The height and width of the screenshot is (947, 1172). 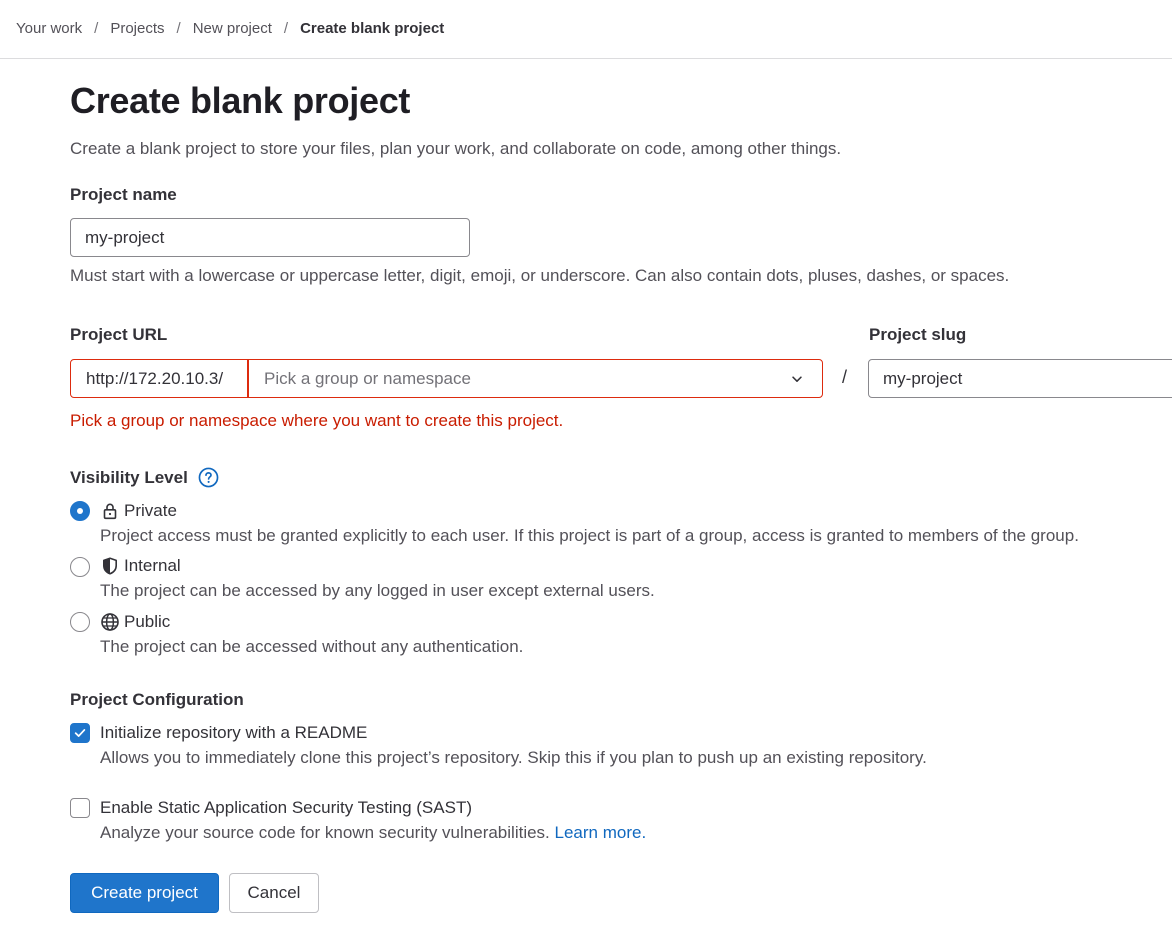 I want to click on visibility-level-label: Visibility Level, so click(x=129, y=477).